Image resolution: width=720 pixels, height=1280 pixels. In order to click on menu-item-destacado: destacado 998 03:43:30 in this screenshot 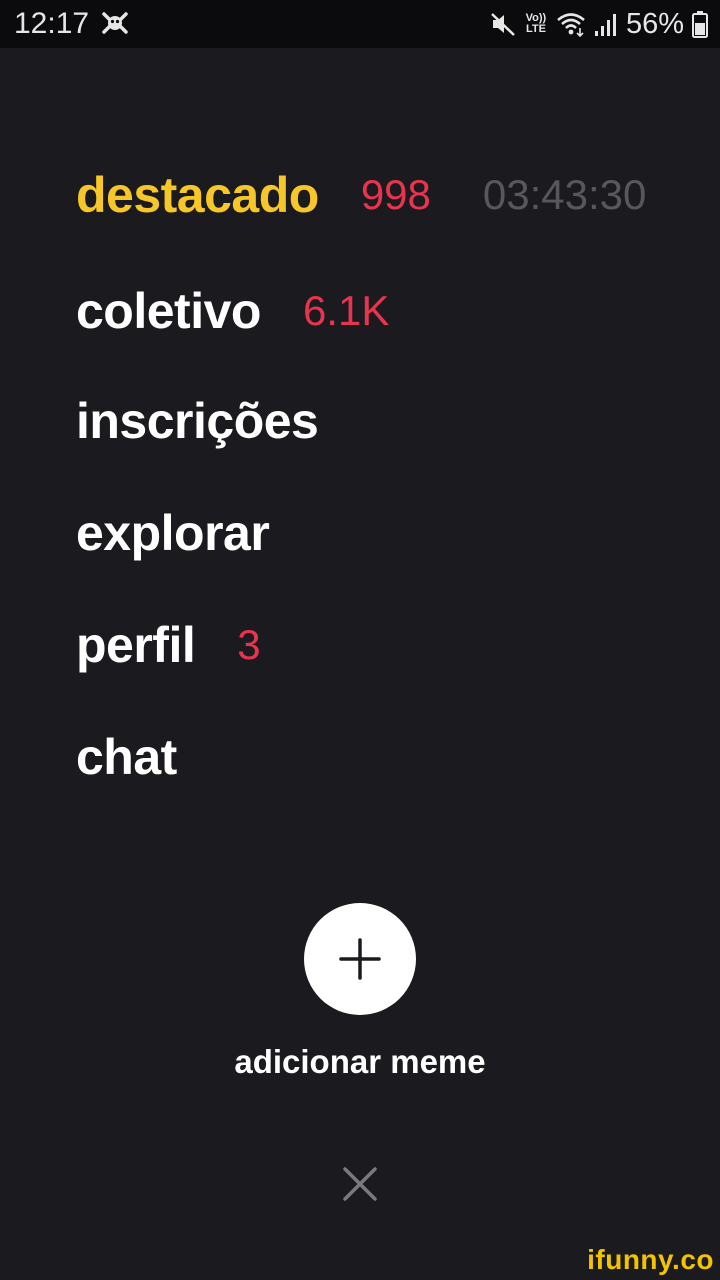, I will do `click(361, 195)`.